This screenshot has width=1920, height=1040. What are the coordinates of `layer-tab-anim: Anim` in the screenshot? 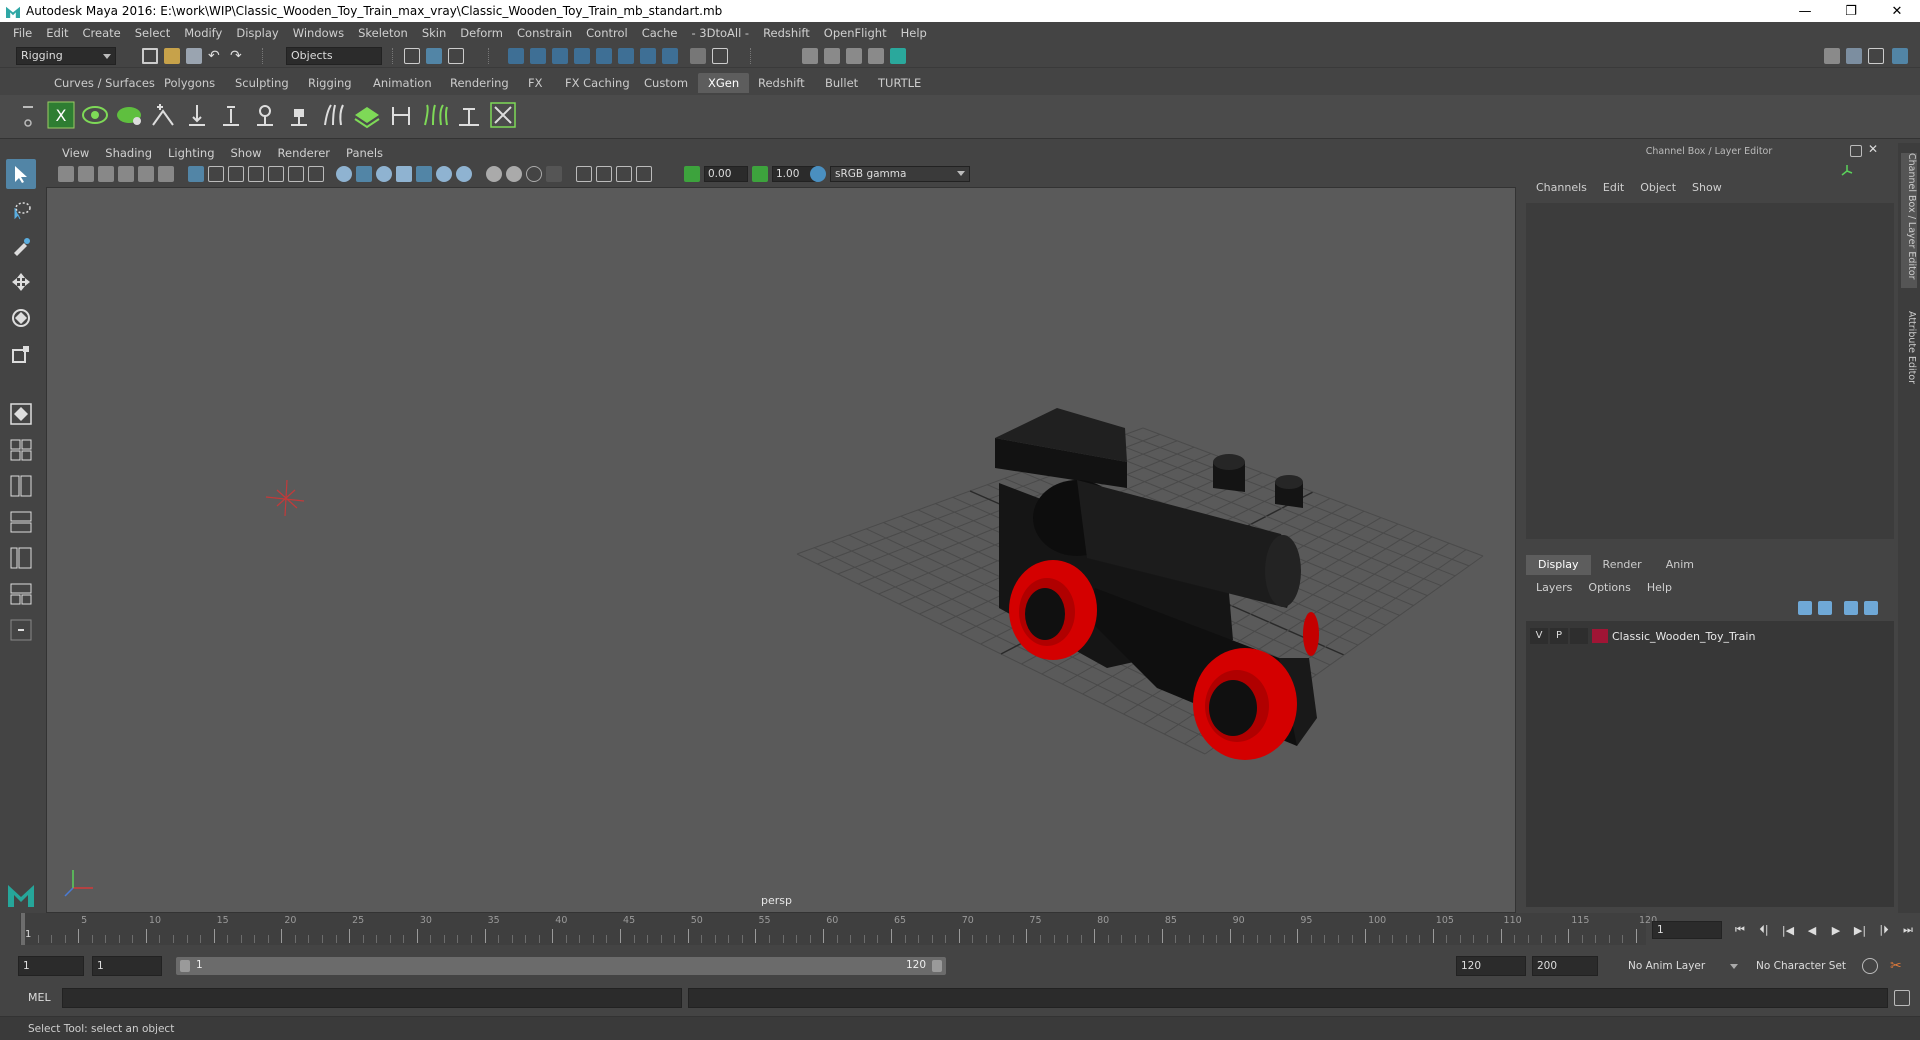 It's located at (1680, 565).